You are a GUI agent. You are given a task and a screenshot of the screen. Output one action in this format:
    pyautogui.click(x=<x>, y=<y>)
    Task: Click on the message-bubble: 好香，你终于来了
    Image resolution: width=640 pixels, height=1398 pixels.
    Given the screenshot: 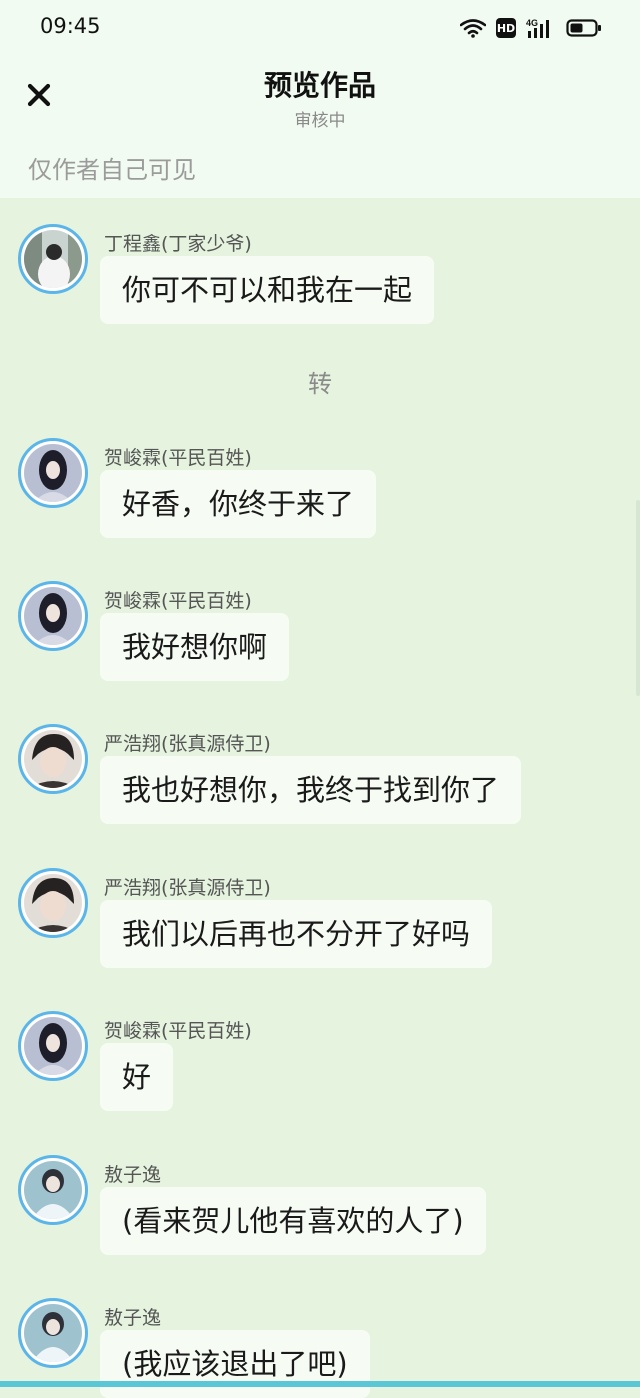 What is the action you would take?
    pyautogui.click(x=238, y=504)
    